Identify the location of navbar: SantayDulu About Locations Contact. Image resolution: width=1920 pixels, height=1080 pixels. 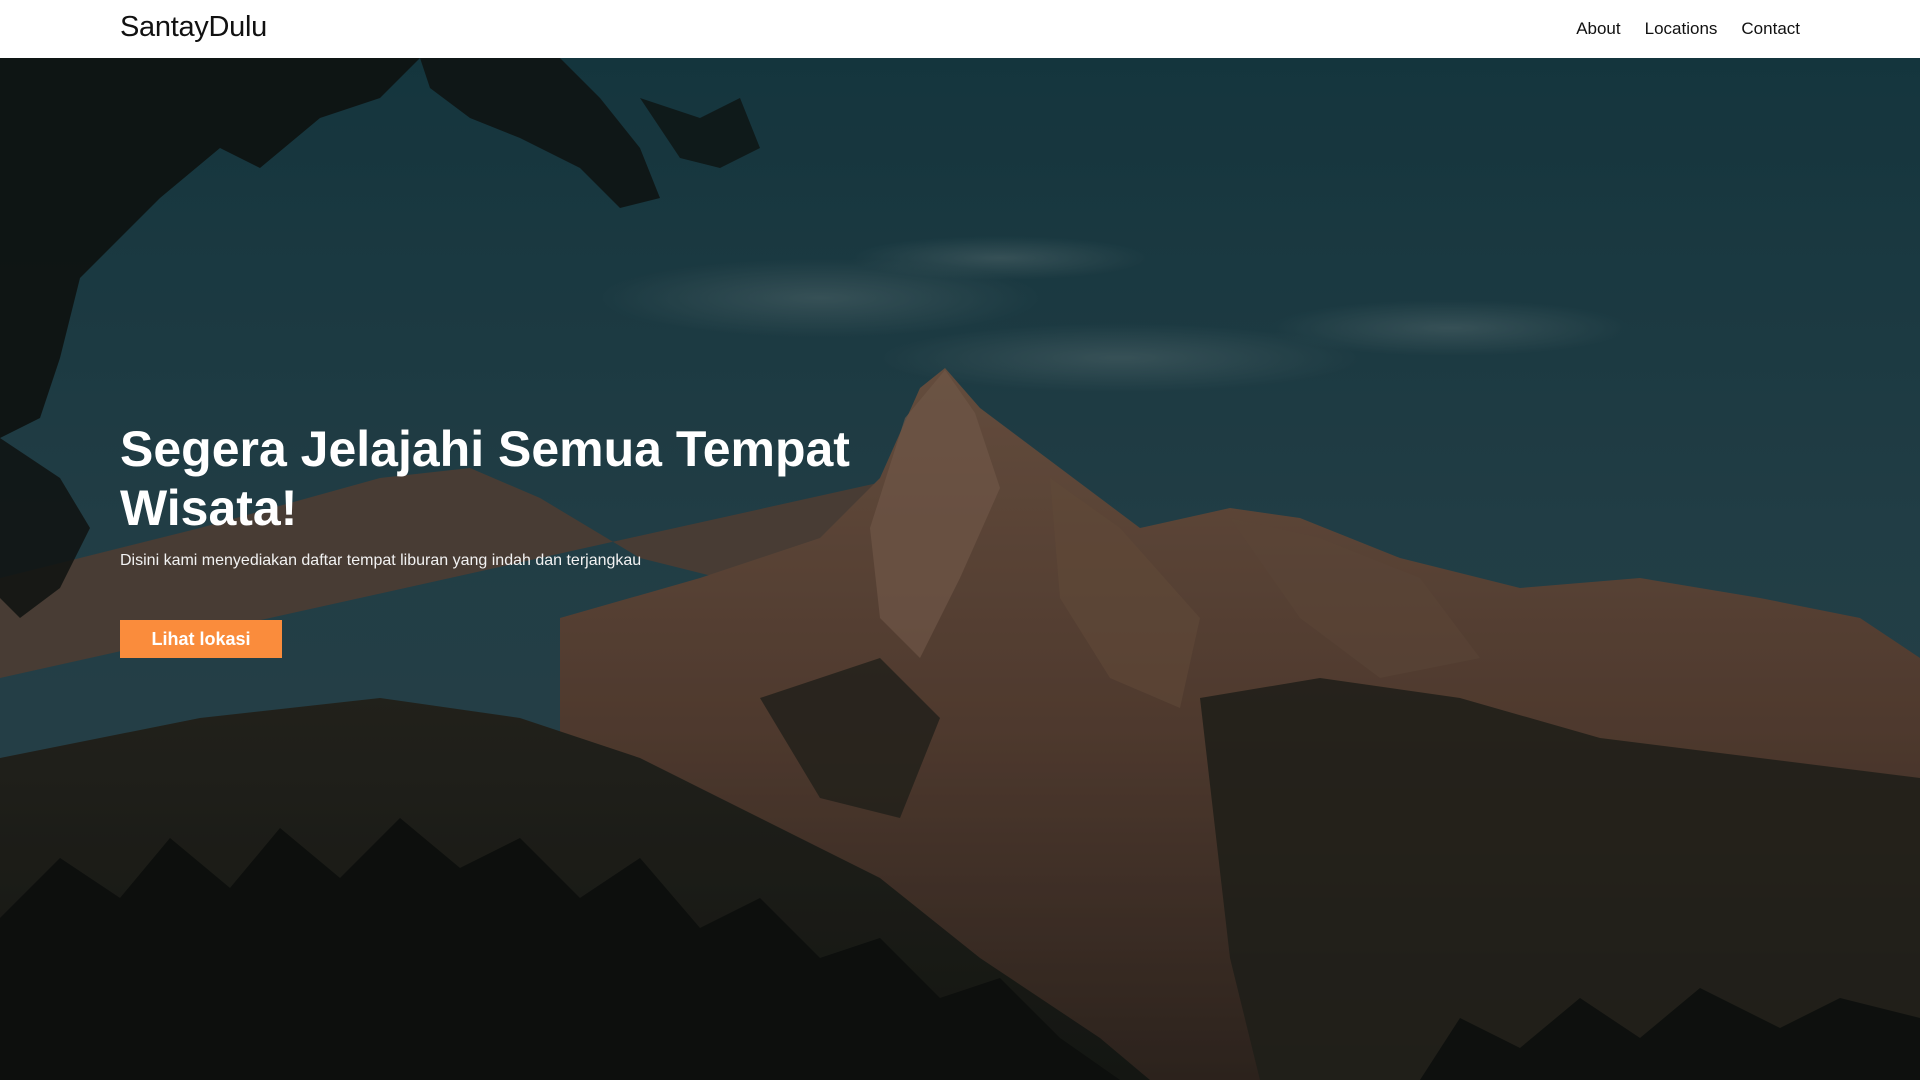
(960, 29).